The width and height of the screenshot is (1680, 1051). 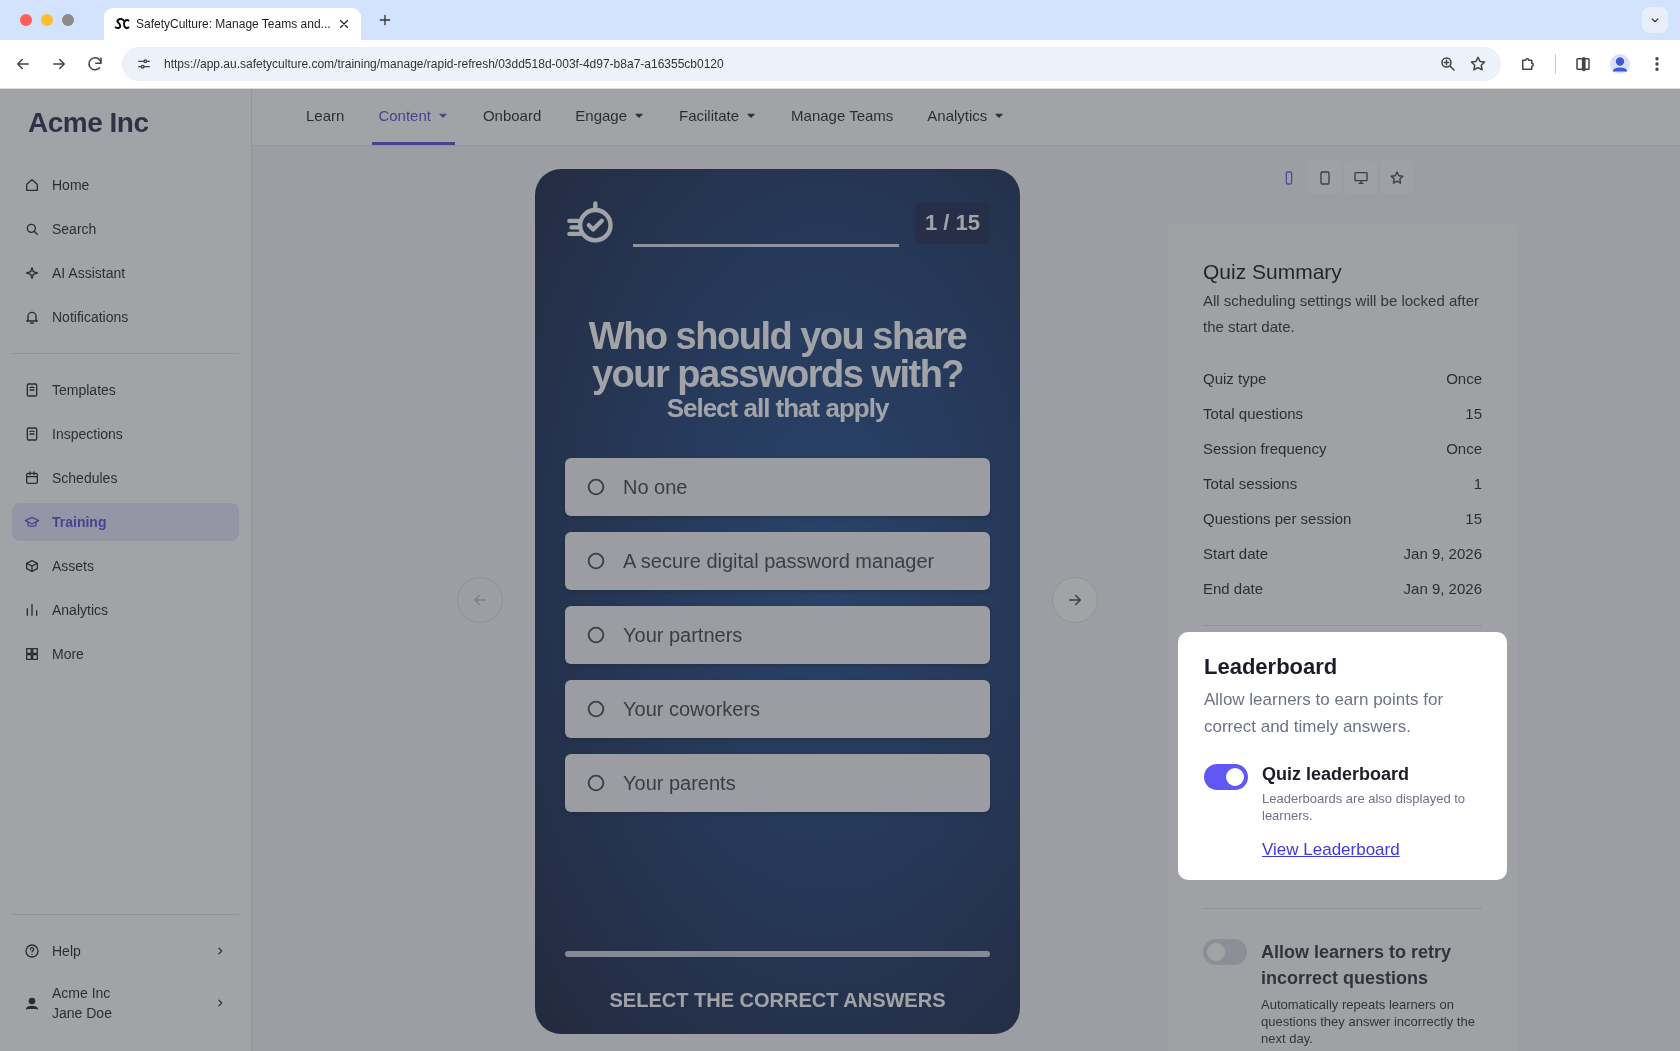 I want to click on preview-star-button, so click(x=1396, y=177).